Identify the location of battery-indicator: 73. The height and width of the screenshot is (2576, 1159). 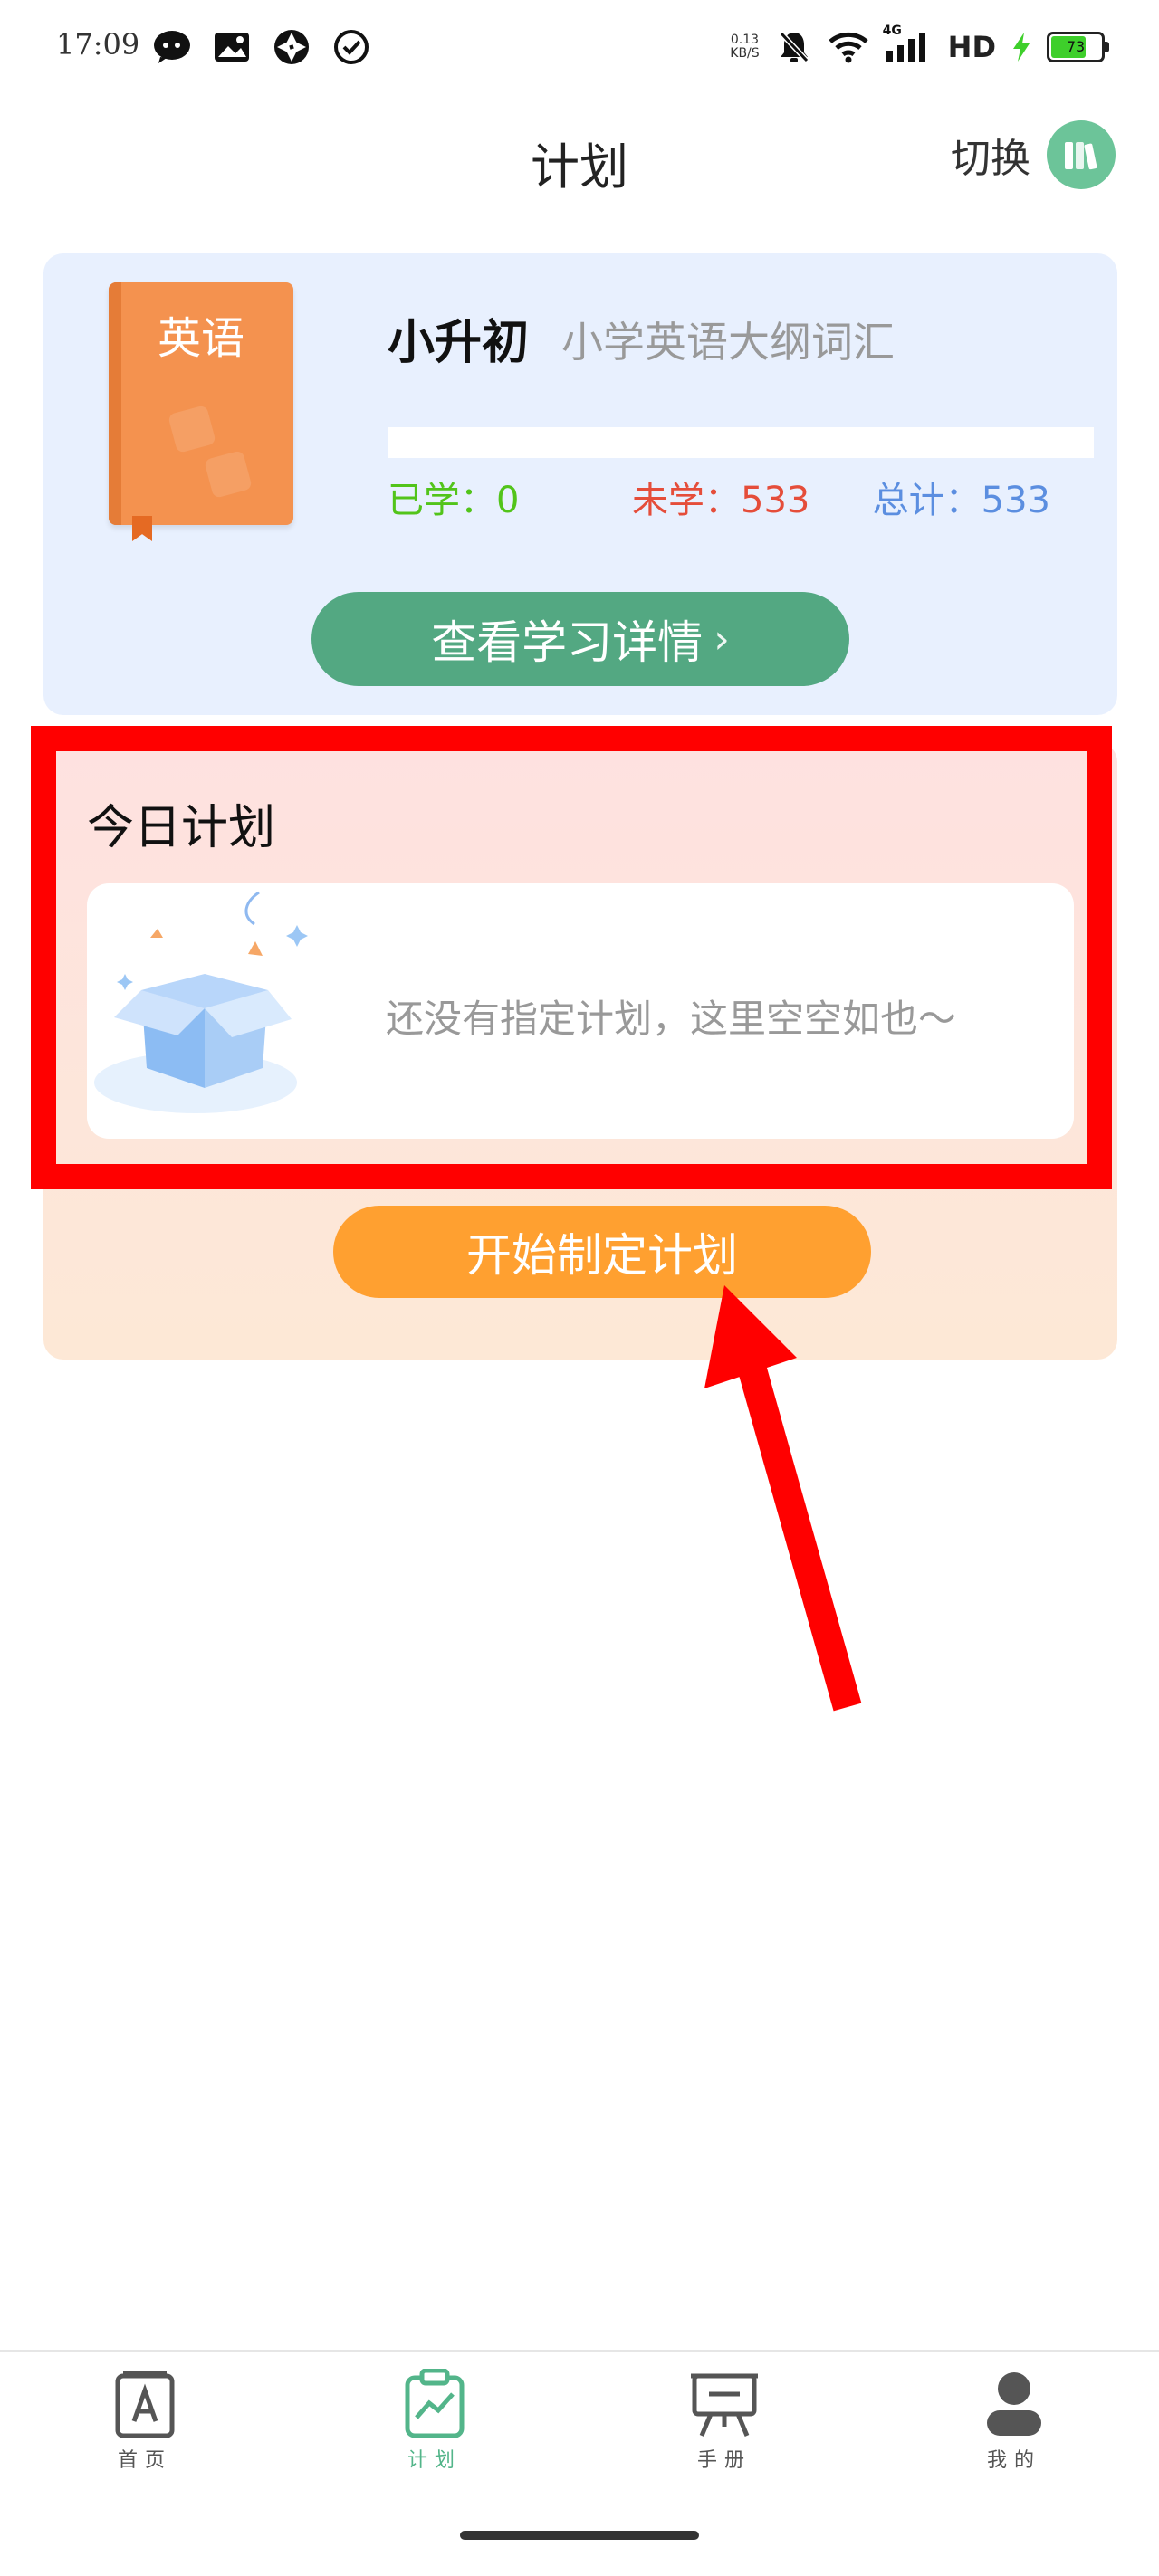
(1078, 47).